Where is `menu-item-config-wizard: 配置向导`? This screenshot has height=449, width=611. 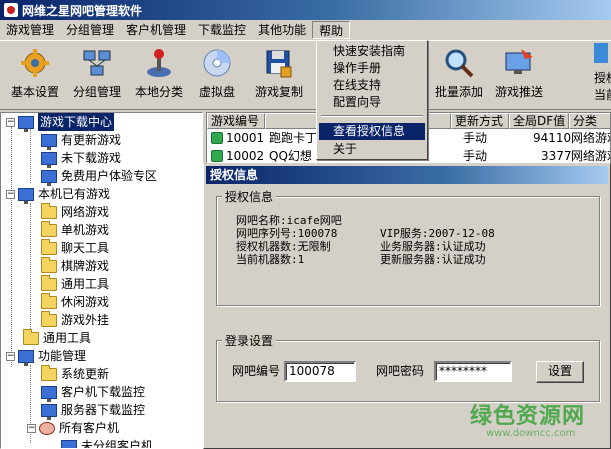
menu-item-config-wizard: 配置向导 is located at coordinates (372, 102).